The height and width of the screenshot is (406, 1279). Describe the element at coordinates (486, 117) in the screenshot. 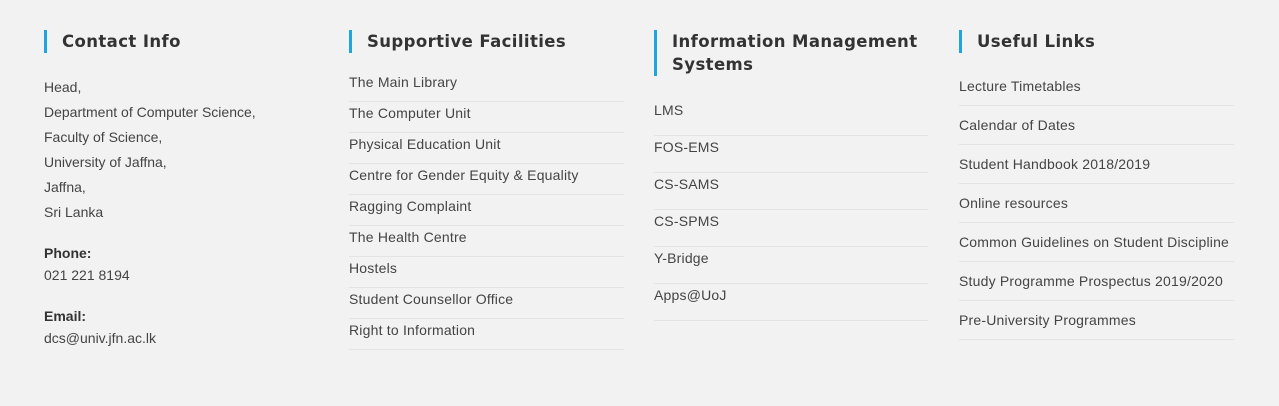

I see `facility-link-computer-unit: The Computer Unit` at that location.